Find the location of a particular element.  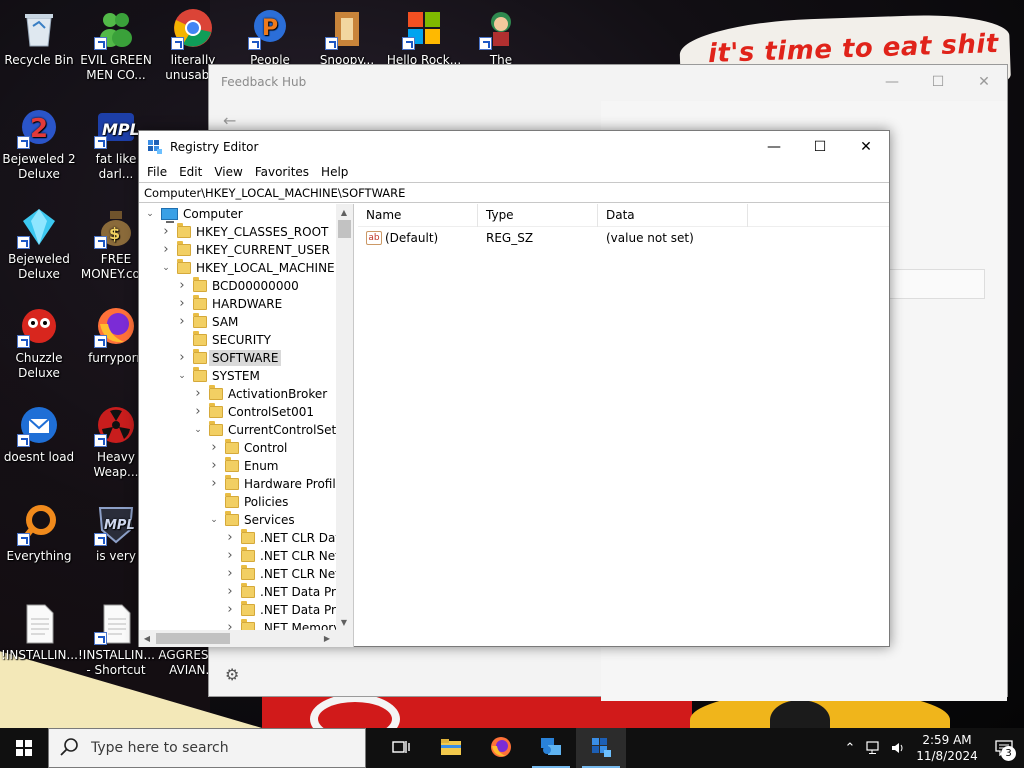

tree-node: ⌄ CurrentControlSet is located at coordinates (264, 430).